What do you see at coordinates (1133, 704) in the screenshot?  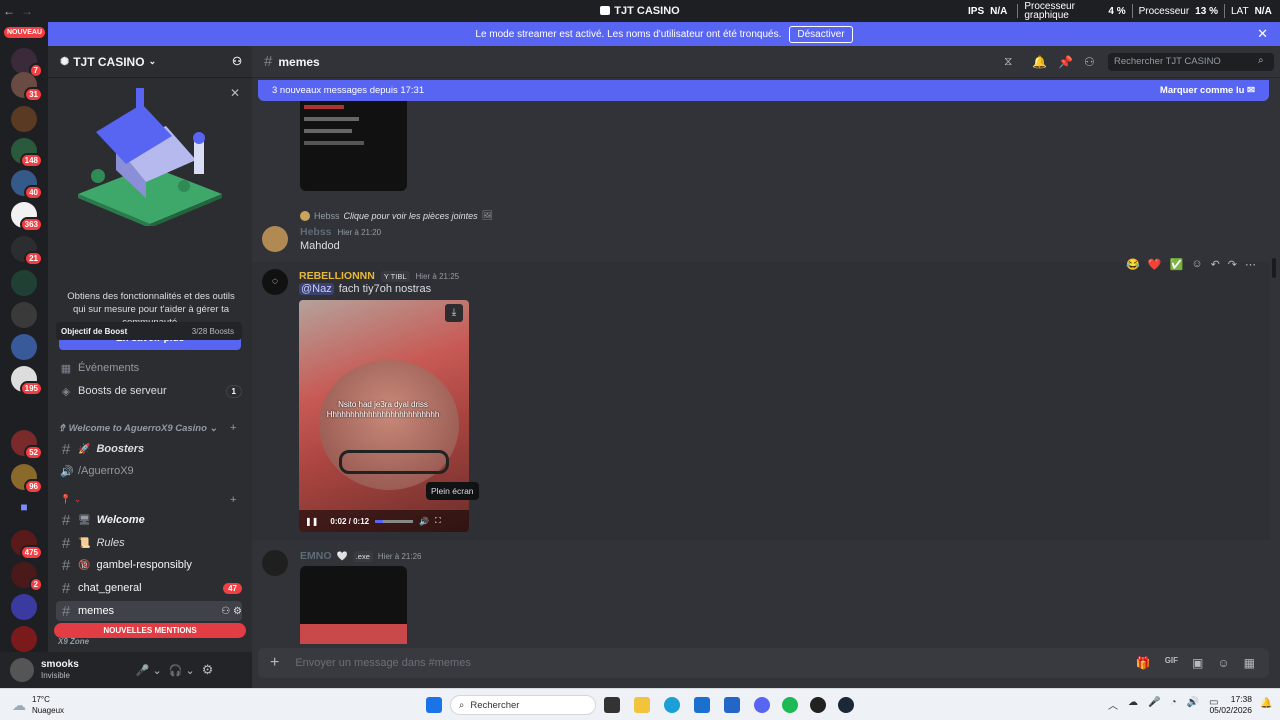 I see `network-icon: ☁` at bounding box center [1133, 704].